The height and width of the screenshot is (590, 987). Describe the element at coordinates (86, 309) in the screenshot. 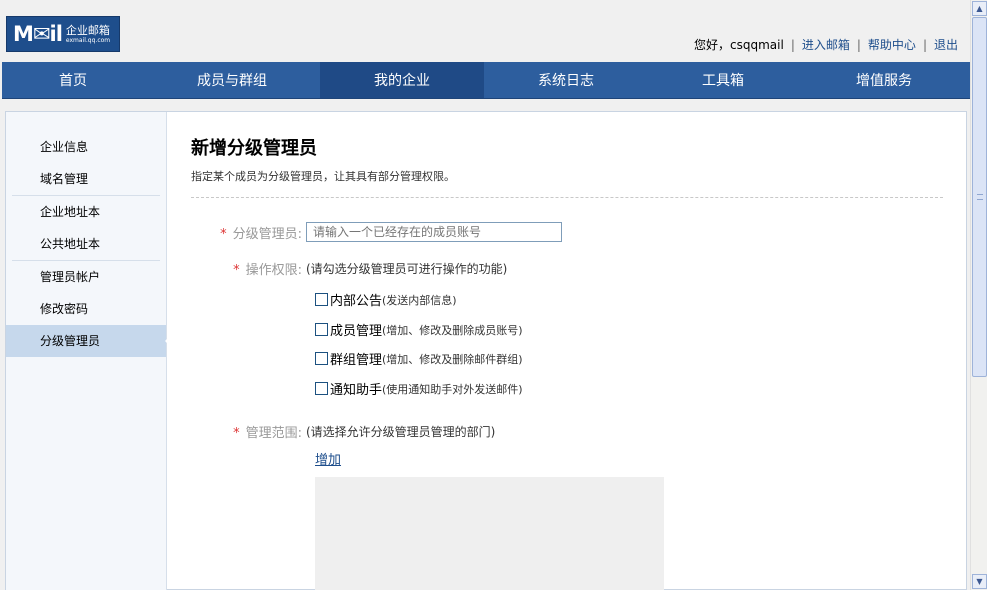

I see `sidebar-item-change-password: 修改密码` at that location.